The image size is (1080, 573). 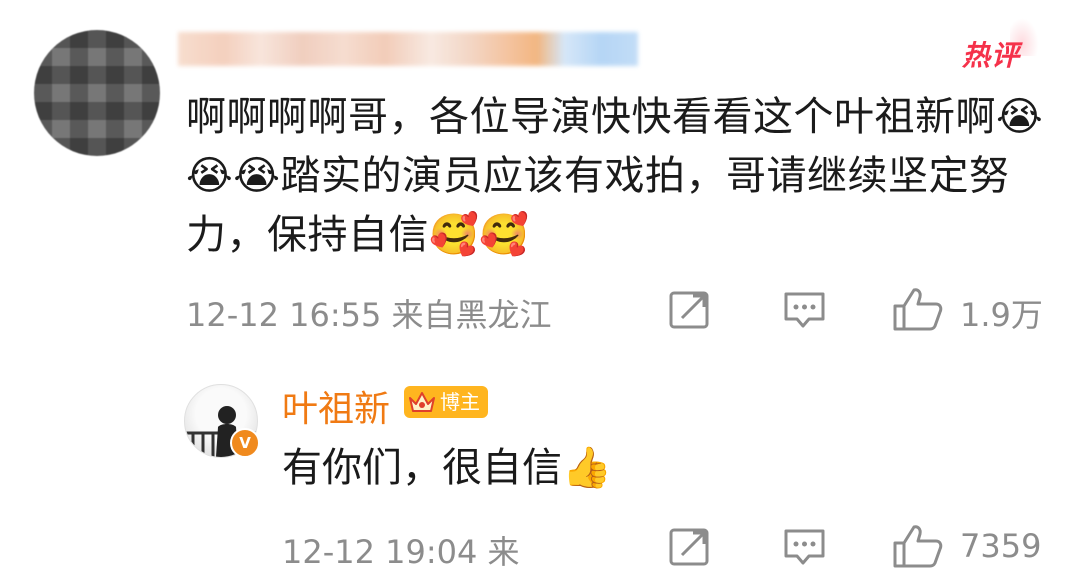 I want to click on comment-timestamp: 12-12 16:55, so click(x=284, y=315).